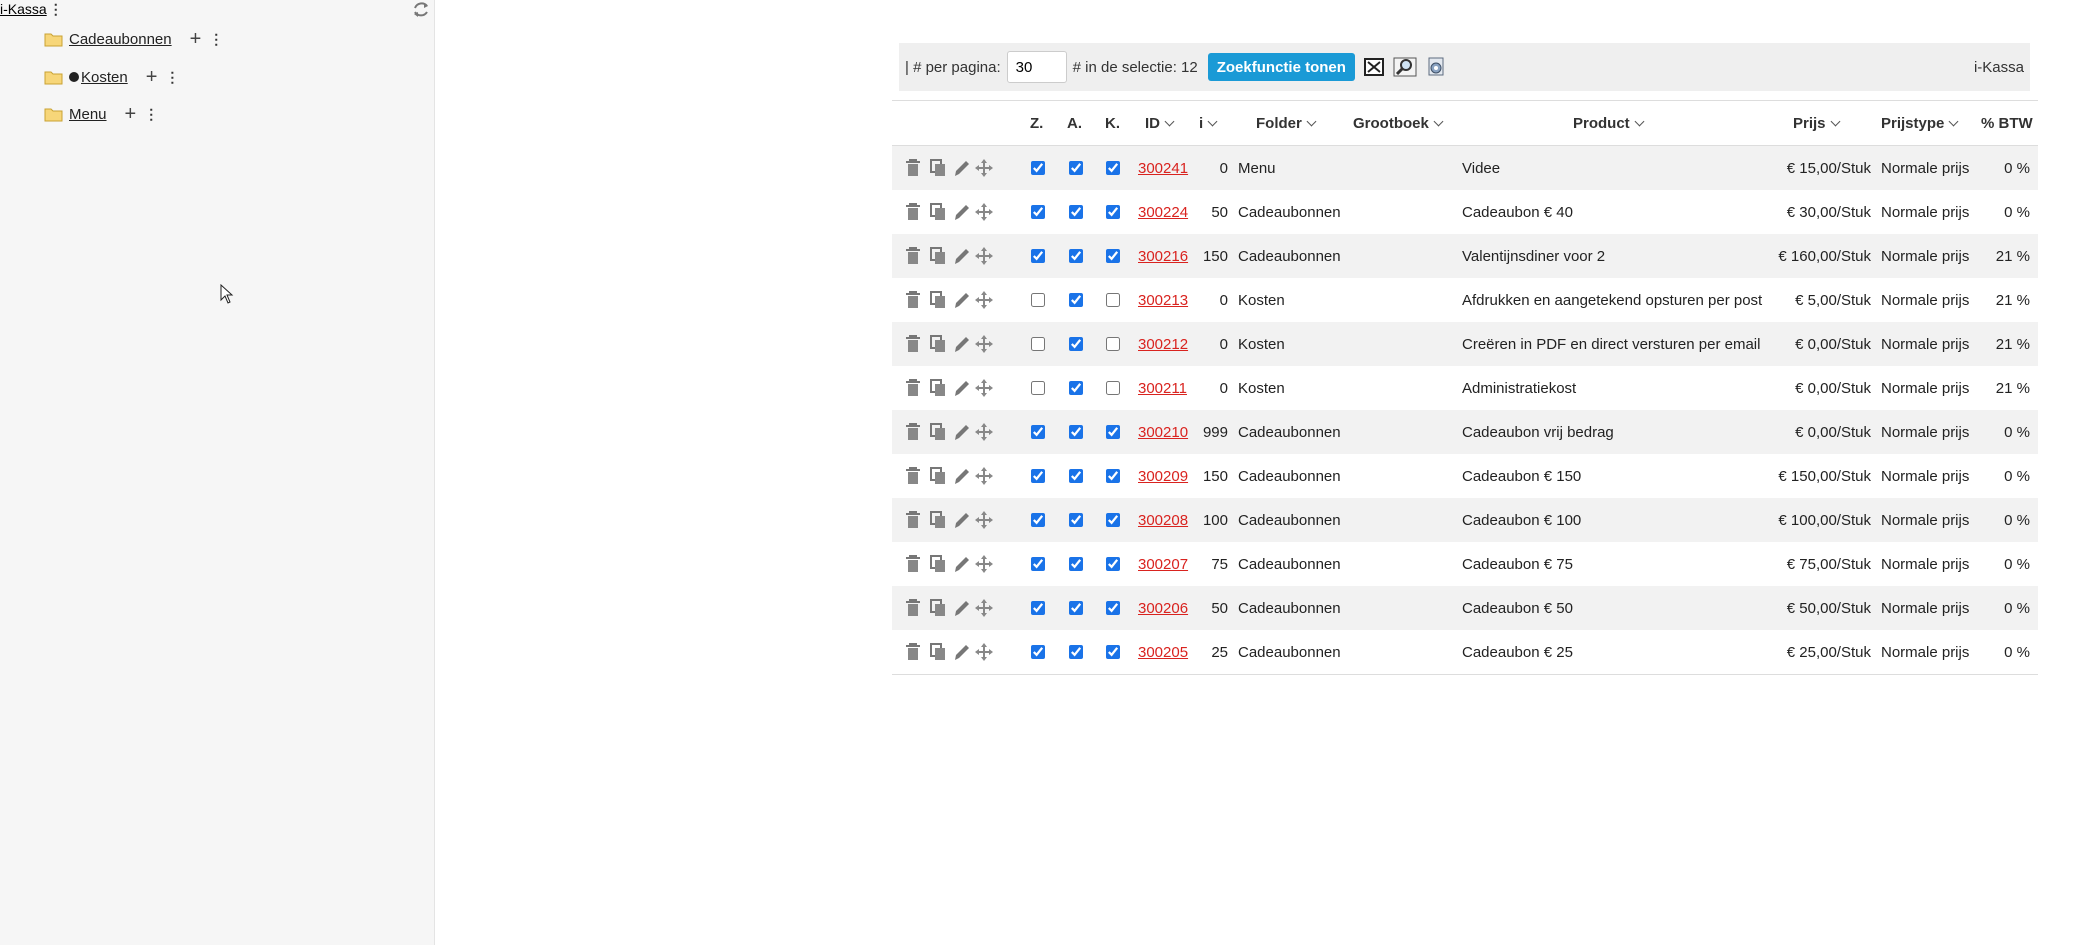 The height and width of the screenshot is (945, 2087). I want to click on product-id-link: 300210, so click(1163, 432).